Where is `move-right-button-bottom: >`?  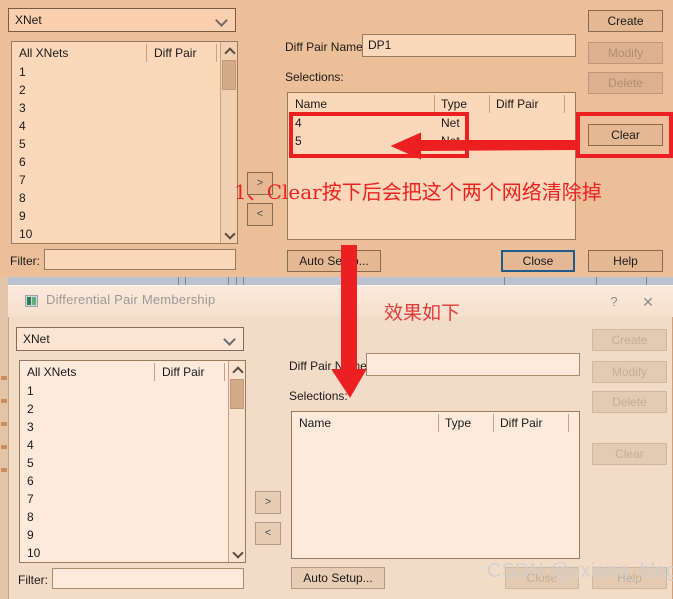 move-right-button-bottom: > is located at coordinates (268, 502).